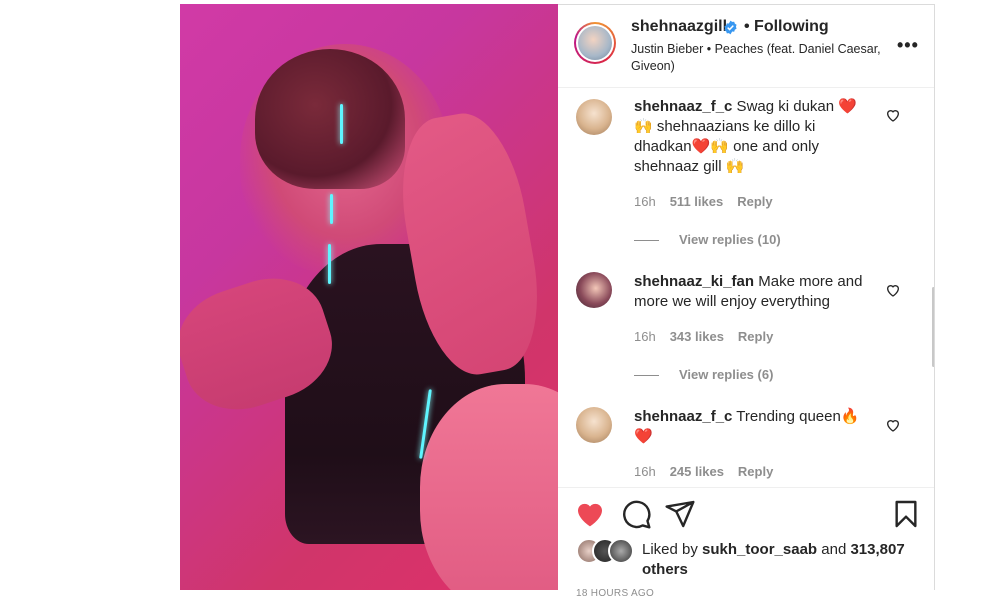  Describe the element at coordinates (726, 374) in the screenshot. I see `view-replies-label: View replies (6)` at that location.